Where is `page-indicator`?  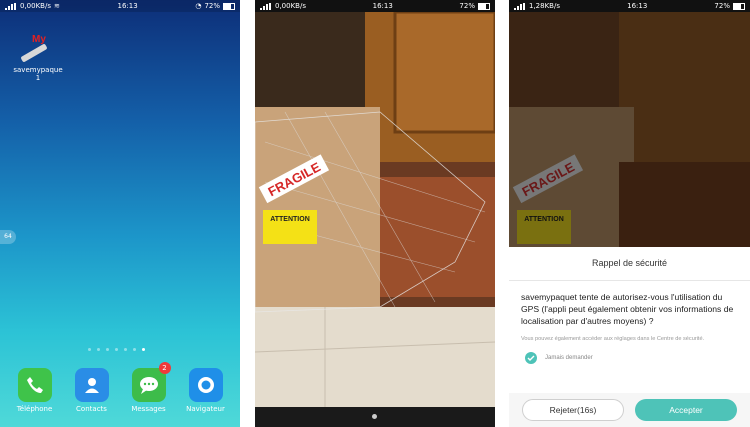
page-indicator is located at coordinates (116, 349).